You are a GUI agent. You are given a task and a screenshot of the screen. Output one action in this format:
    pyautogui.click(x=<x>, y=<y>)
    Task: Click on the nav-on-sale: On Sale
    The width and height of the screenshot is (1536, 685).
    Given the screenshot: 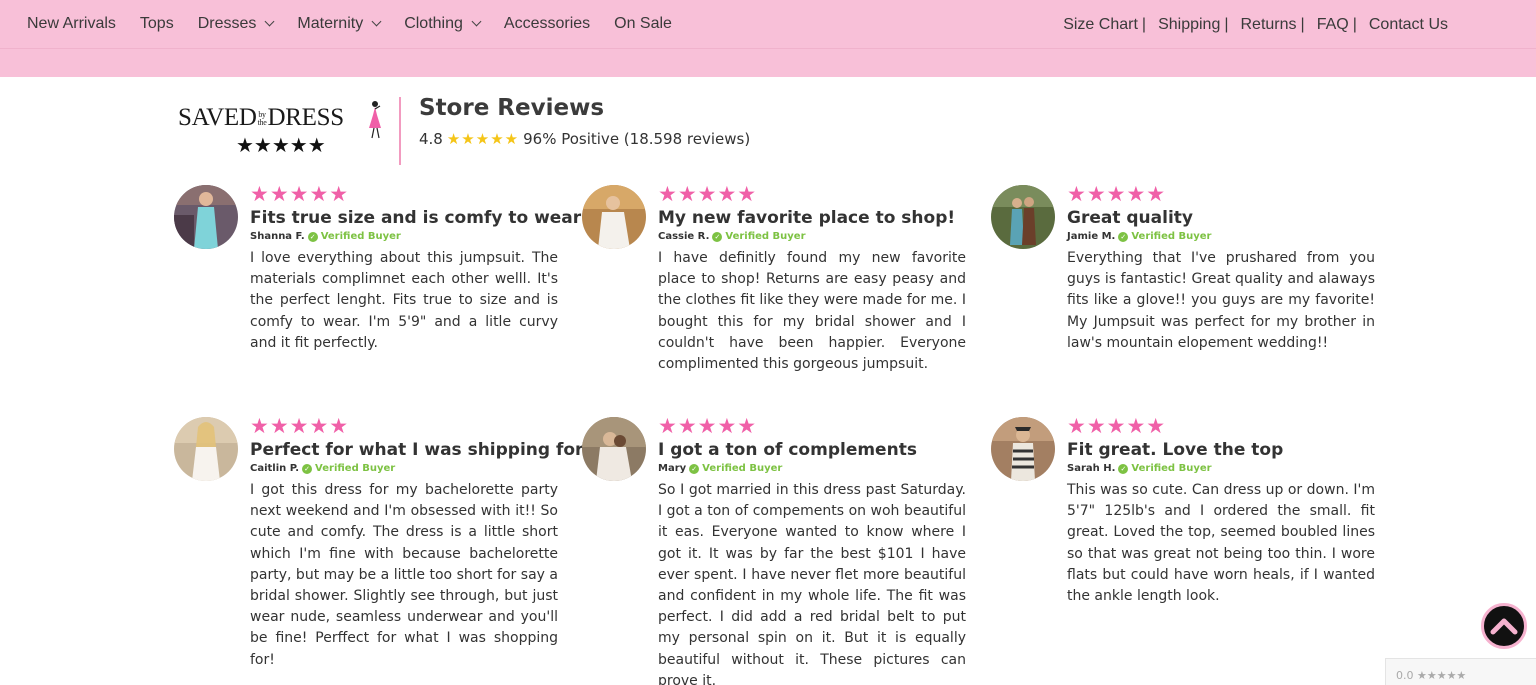 What is the action you would take?
    pyautogui.click(x=643, y=24)
    